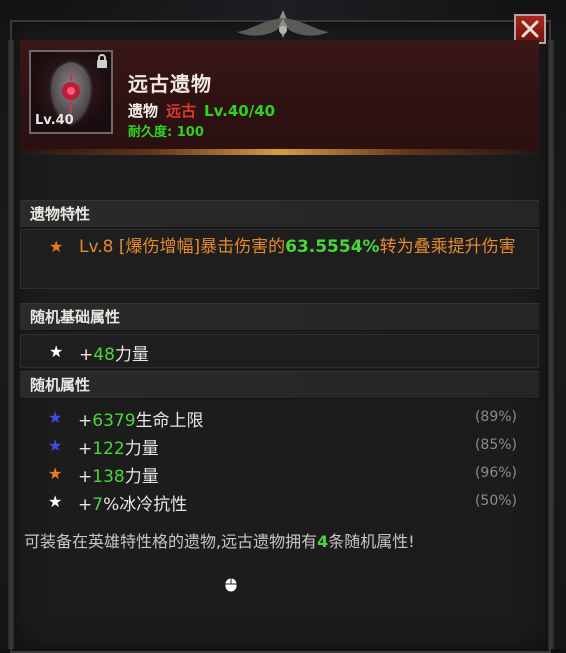  I want to click on random-attr-count: 4, so click(323, 541).